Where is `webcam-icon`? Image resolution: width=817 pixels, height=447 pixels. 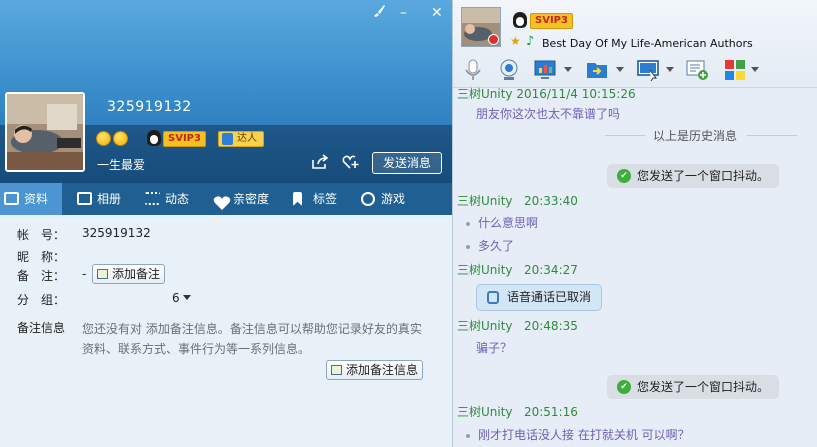 webcam-icon is located at coordinates (509, 70).